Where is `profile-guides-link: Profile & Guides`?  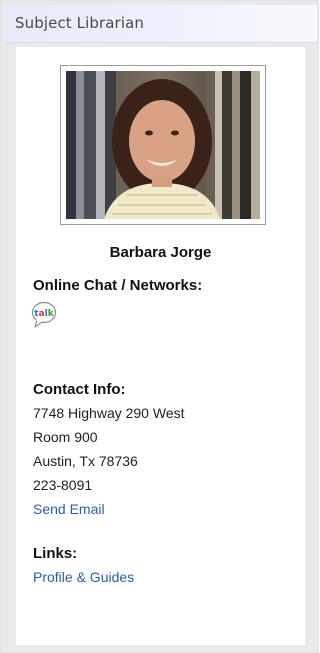
profile-guides-link: Profile & Guides is located at coordinates (83, 577).